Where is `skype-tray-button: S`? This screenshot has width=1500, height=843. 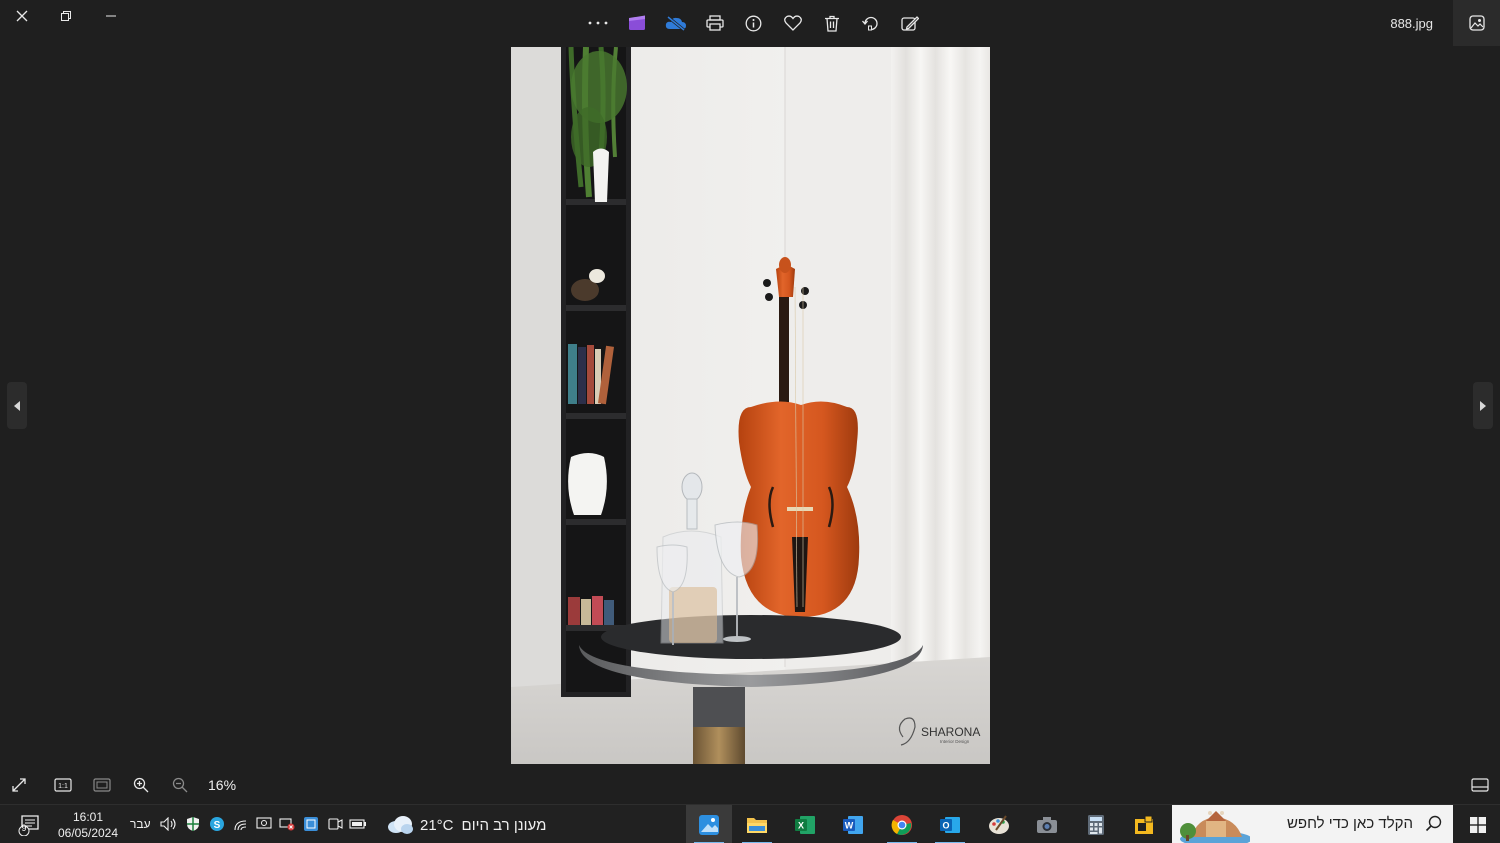 skype-tray-button: S is located at coordinates (217, 824).